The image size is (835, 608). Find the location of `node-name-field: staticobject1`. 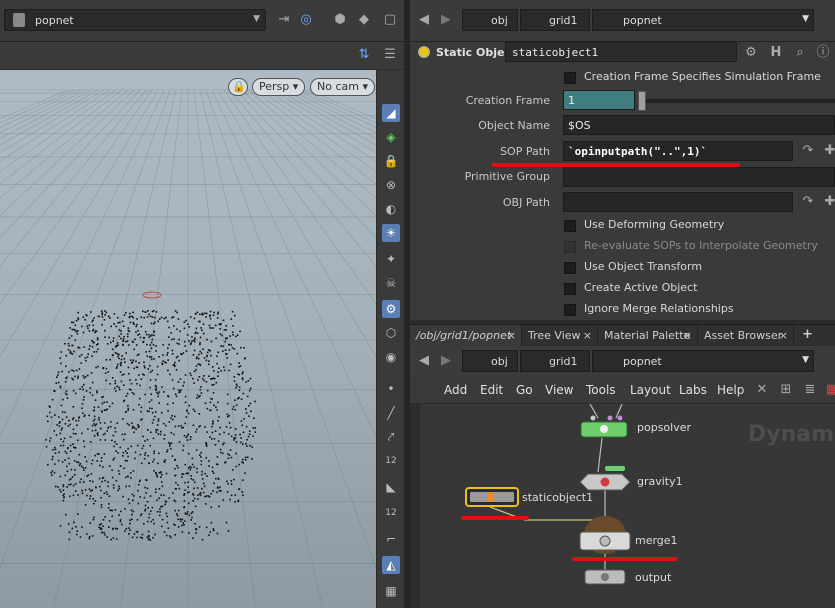

node-name-field: staticobject1 is located at coordinates (621, 52).